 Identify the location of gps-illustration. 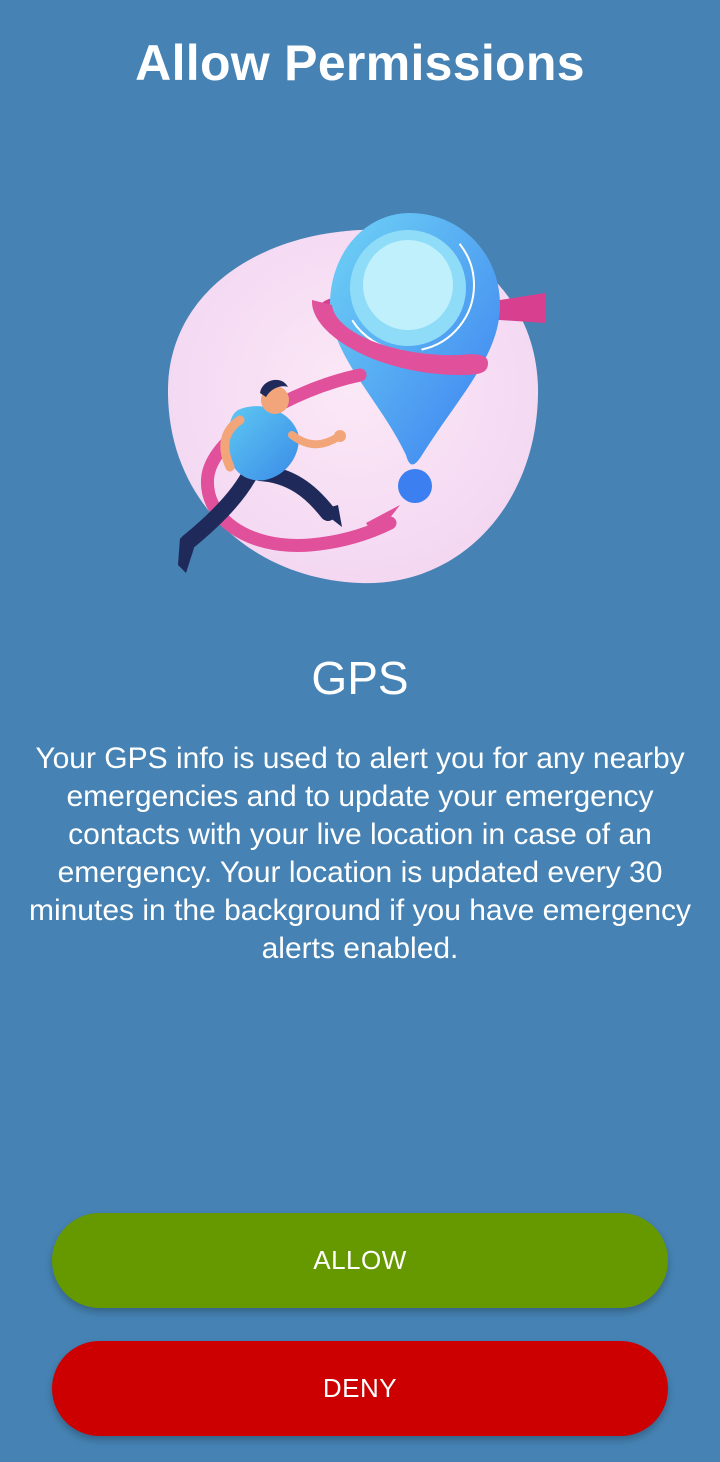
(360, 395).